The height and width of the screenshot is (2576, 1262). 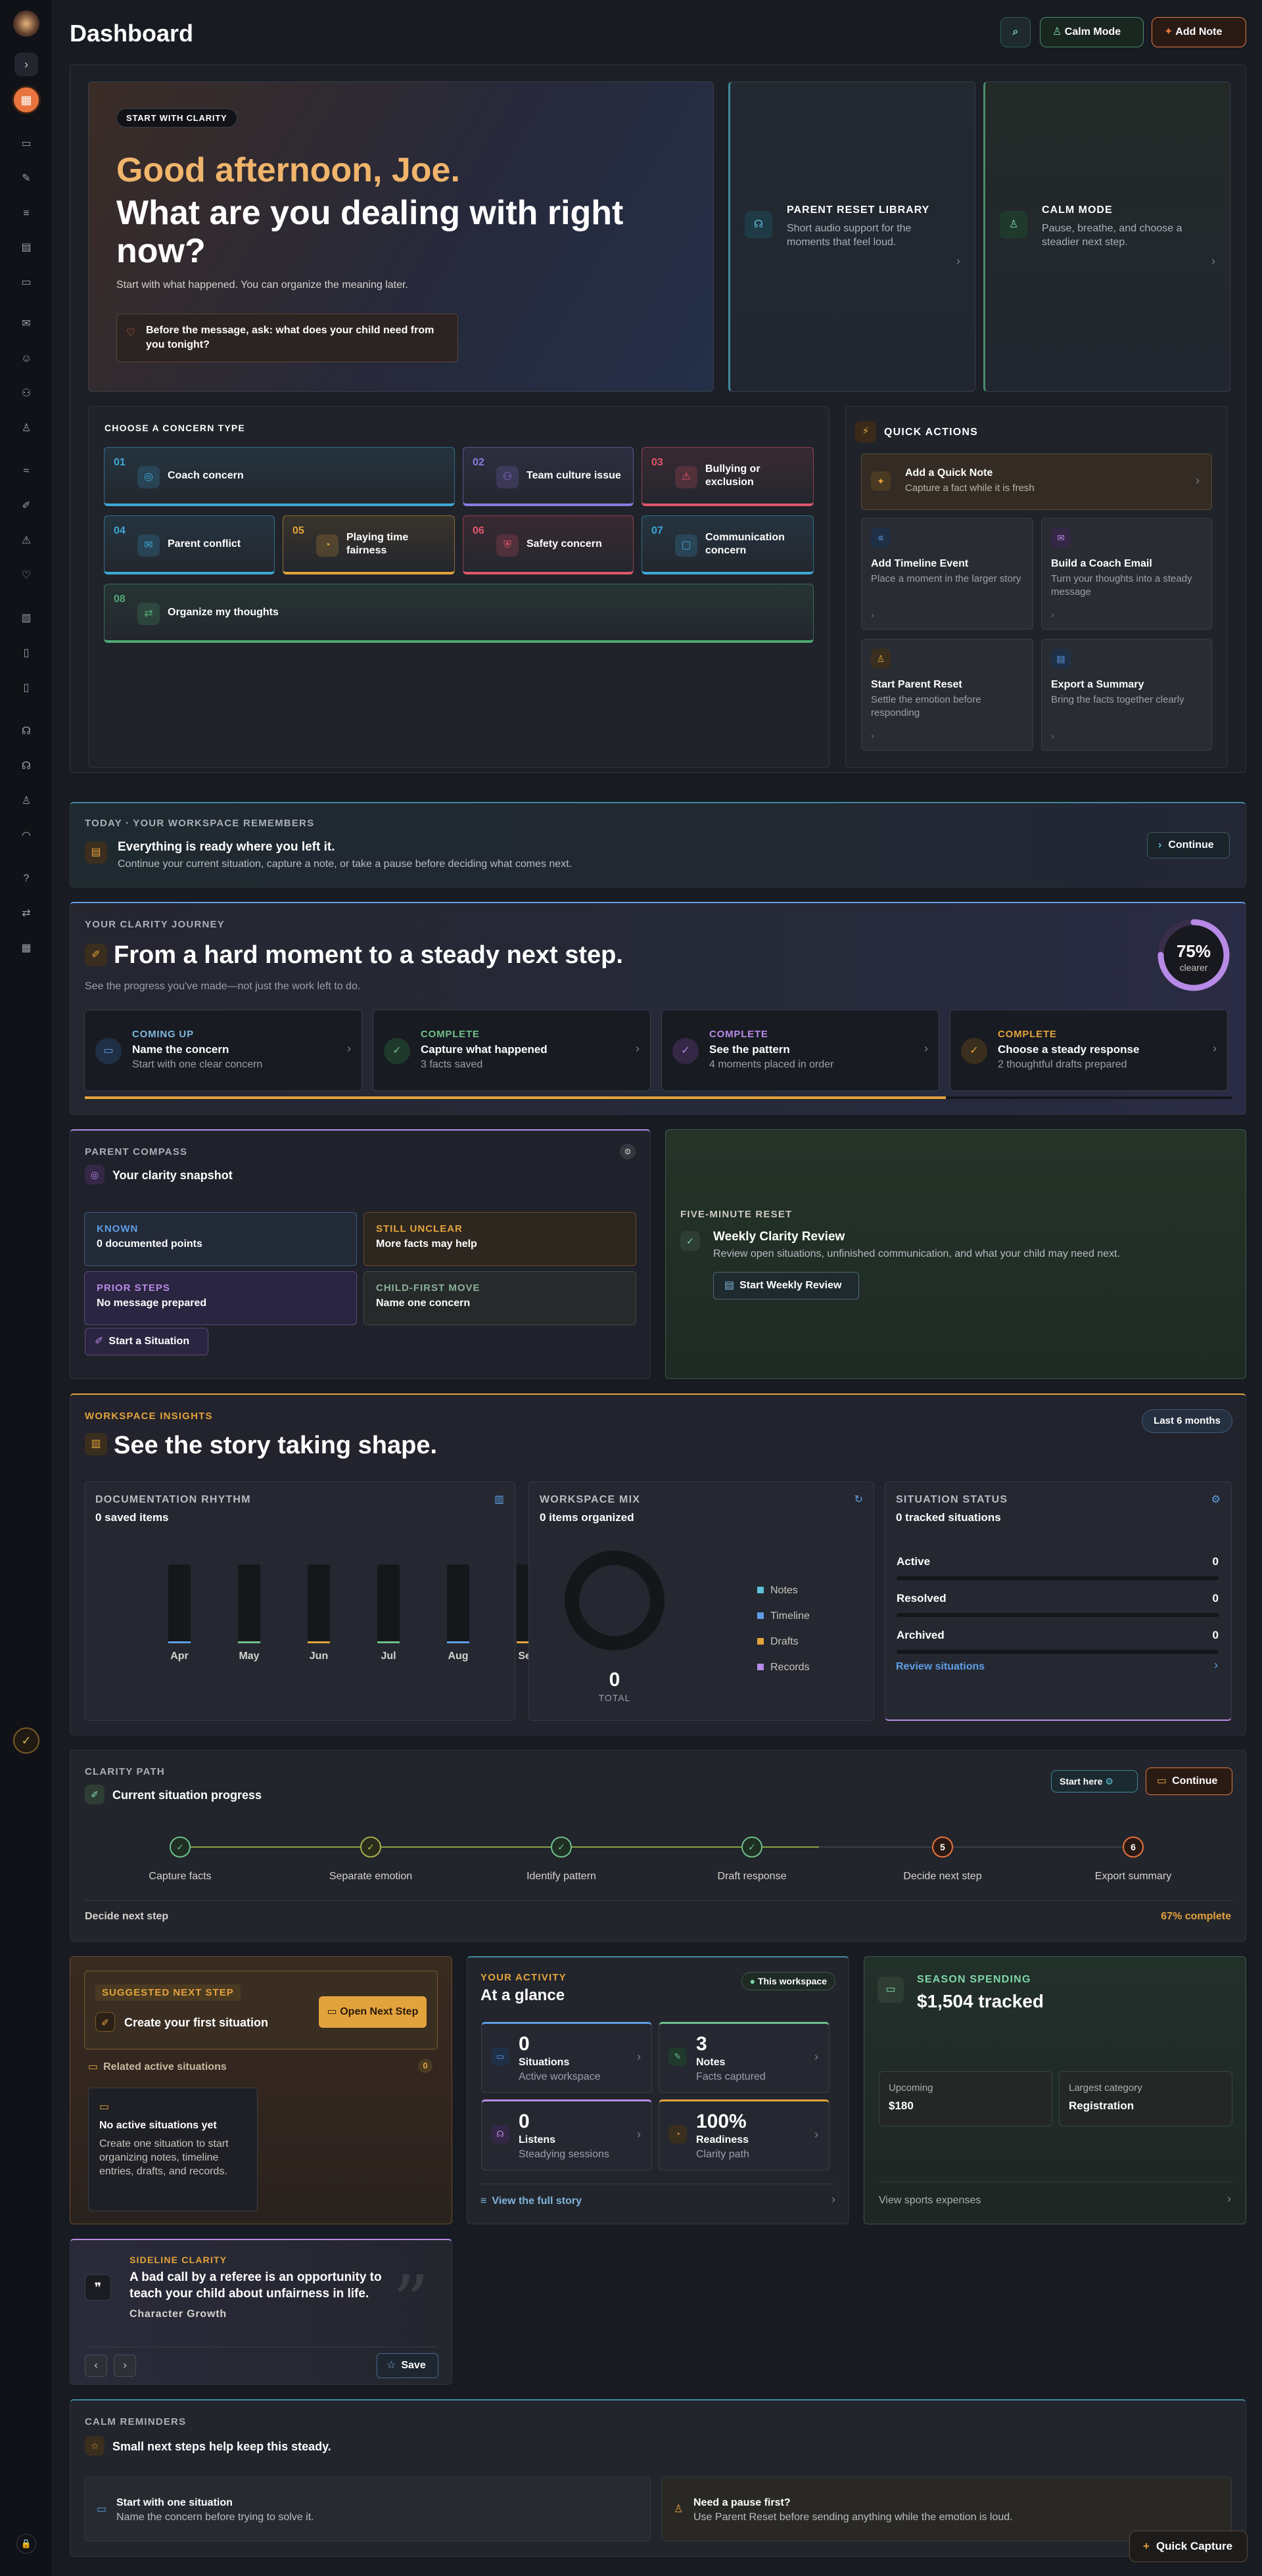 I want to click on chat-icon: ▢, so click(x=686, y=545).